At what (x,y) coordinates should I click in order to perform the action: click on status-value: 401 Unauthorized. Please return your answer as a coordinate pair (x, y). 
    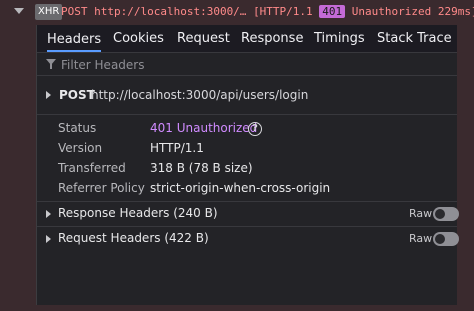
    Looking at the image, I should click on (204, 128).